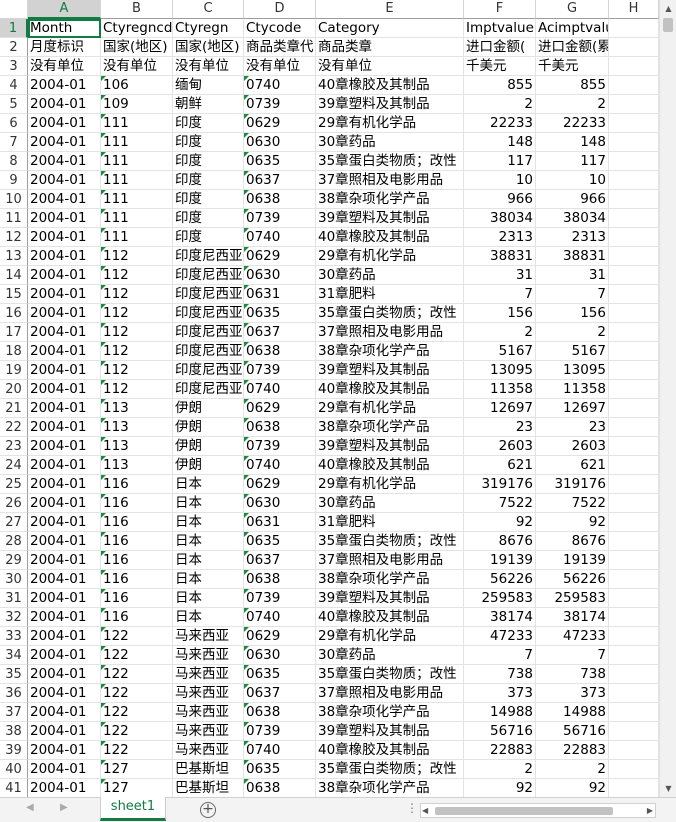 Image resolution: width=676 pixels, height=822 pixels. What do you see at coordinates (280, 769) in the screenshot?
I see `cell-d40: 0635` at bounding box center [280, 769].